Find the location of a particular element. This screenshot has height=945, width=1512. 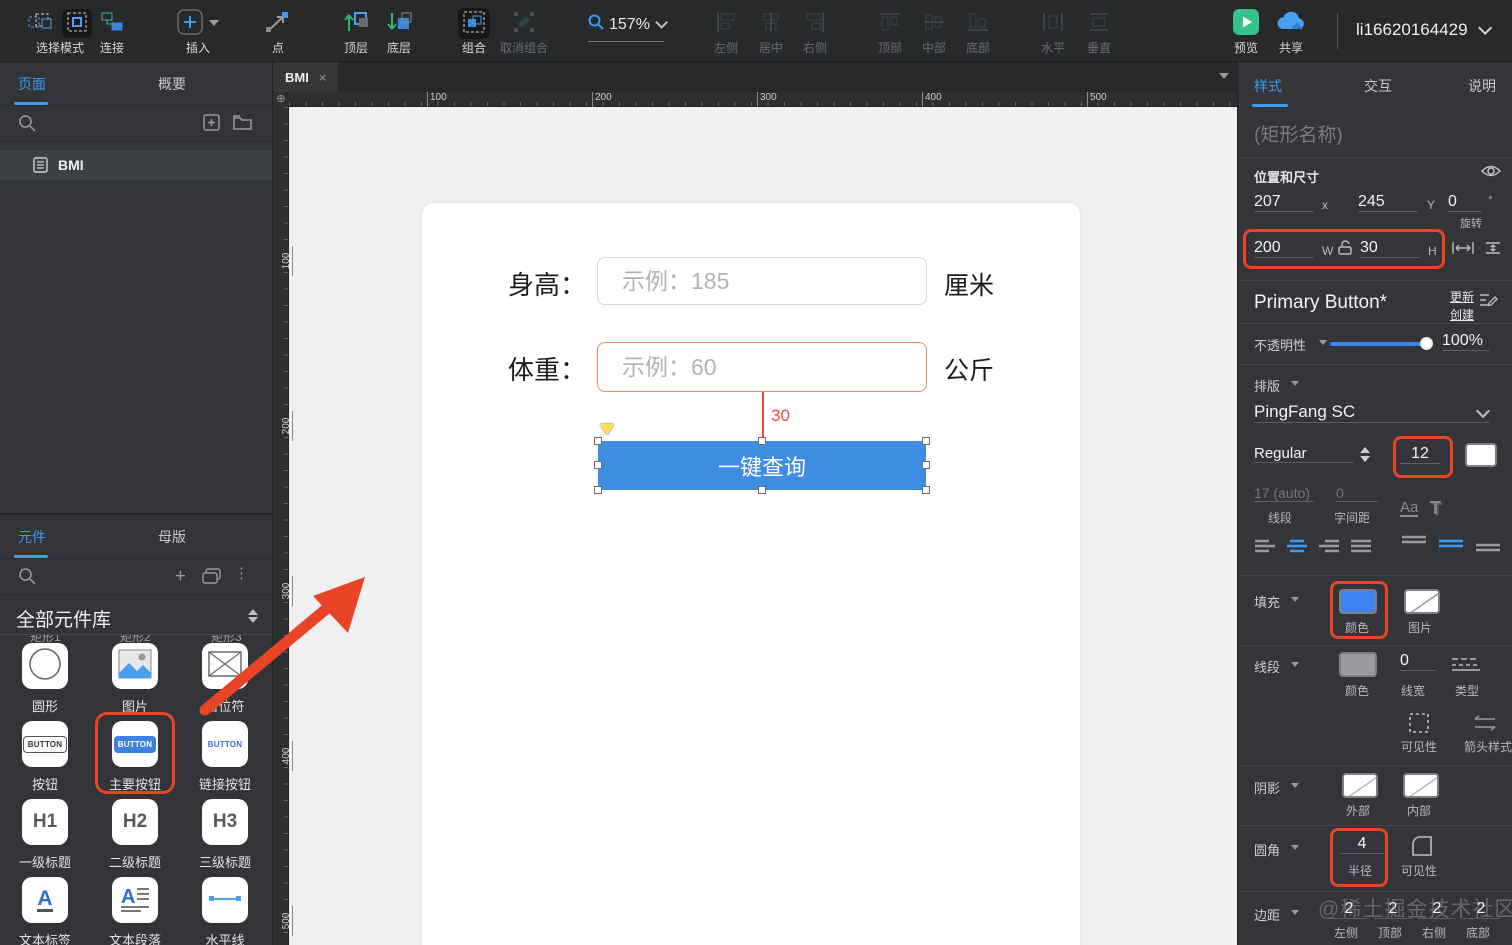

align-bottom-button: 底部 is located at coordinates (978, 32).